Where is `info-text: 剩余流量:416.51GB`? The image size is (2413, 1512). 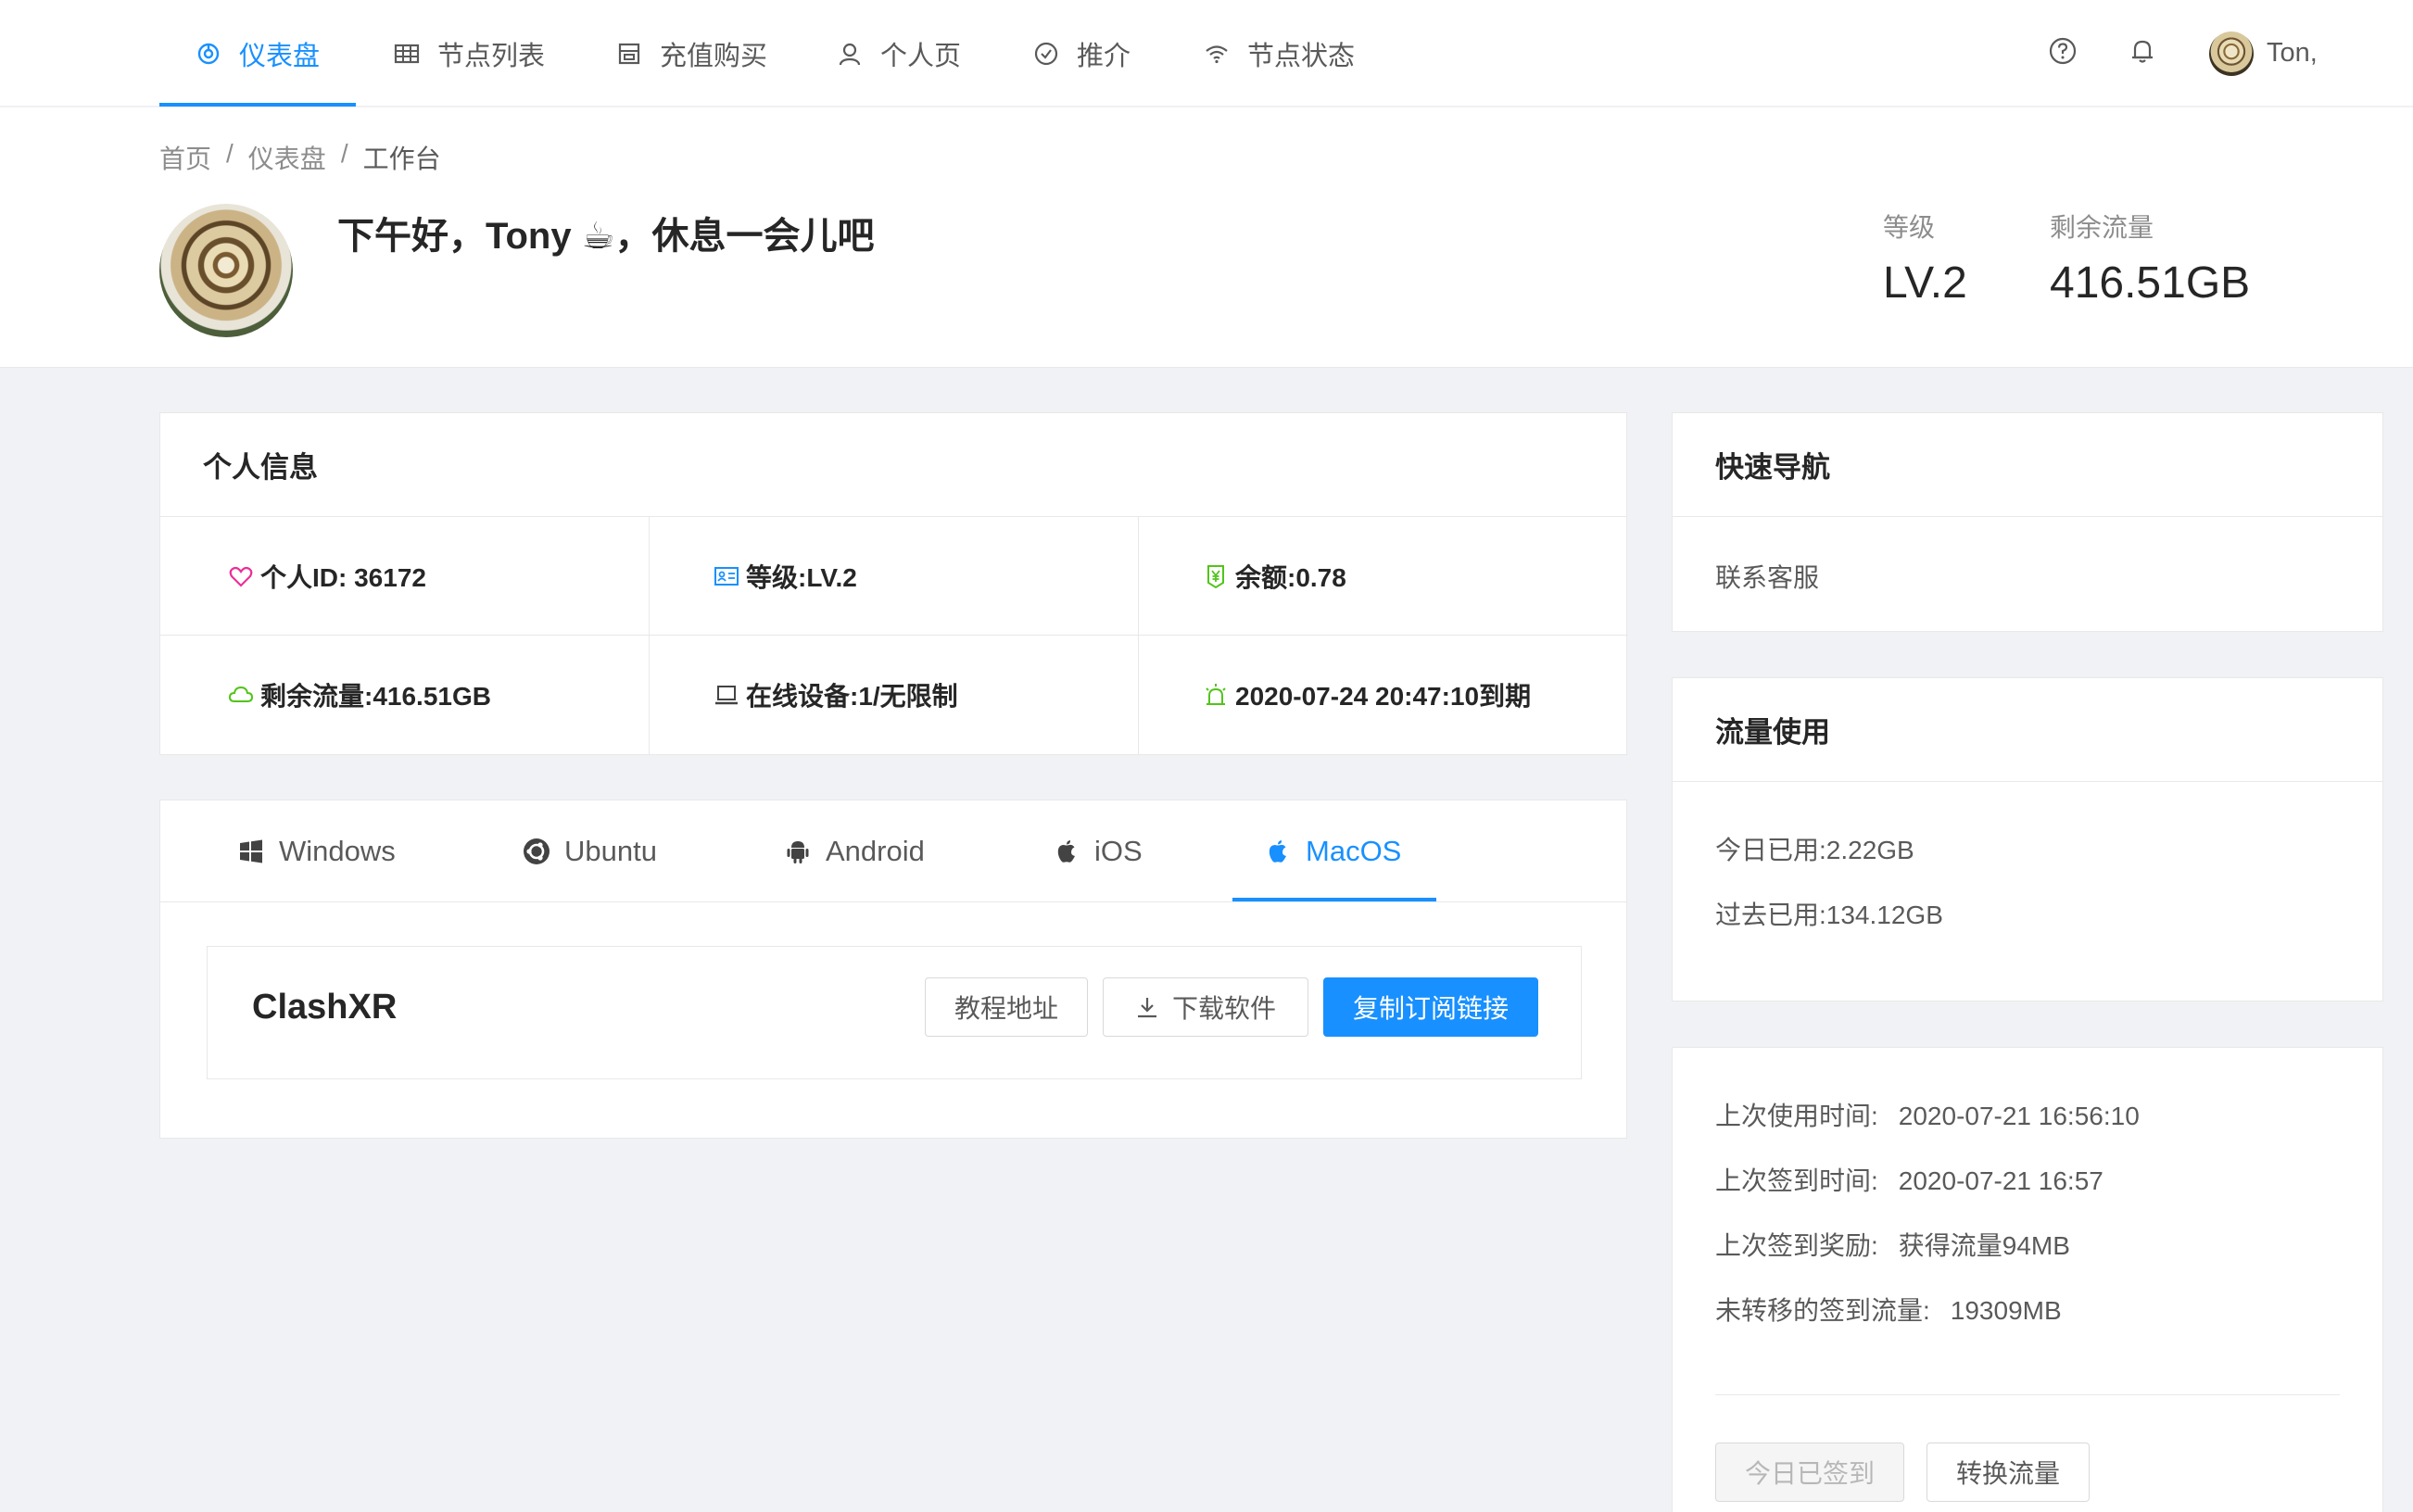
info-text: 剩余流量:416.51GB is located at coordinates (376, 696).